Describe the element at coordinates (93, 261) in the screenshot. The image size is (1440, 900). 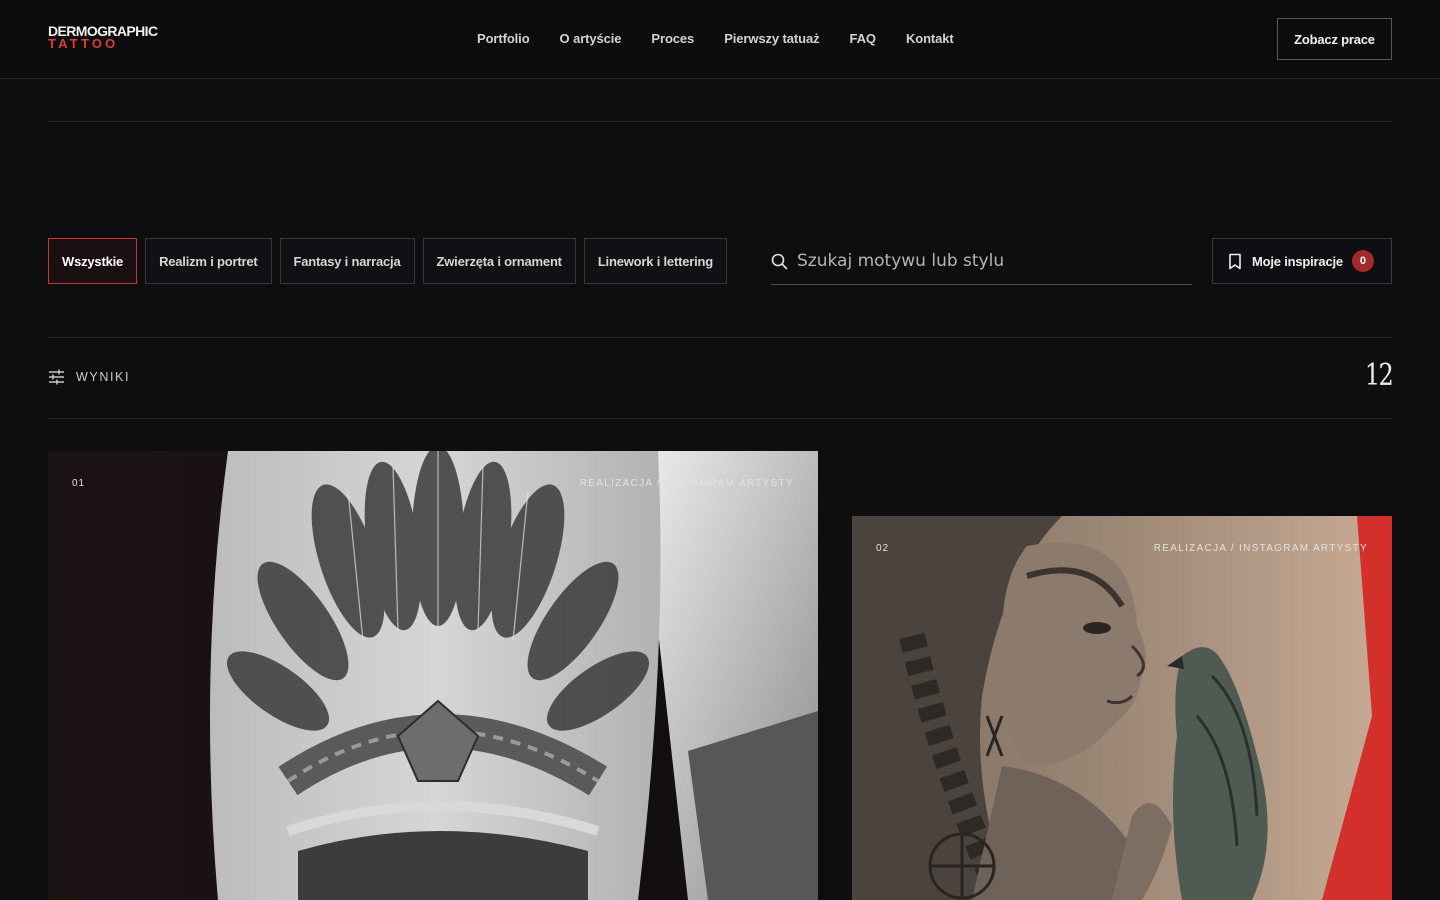
I see `filter-all: Wszystkie` at that location.